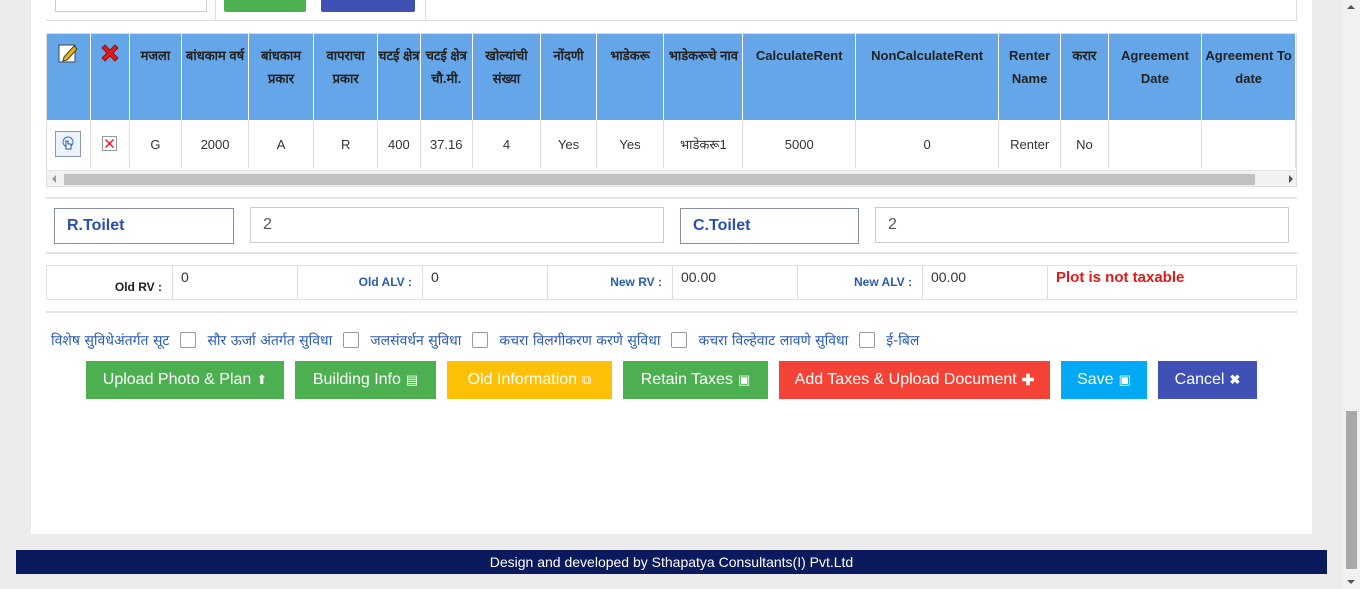  I want to click on row-delete-button, so click(110, 143).